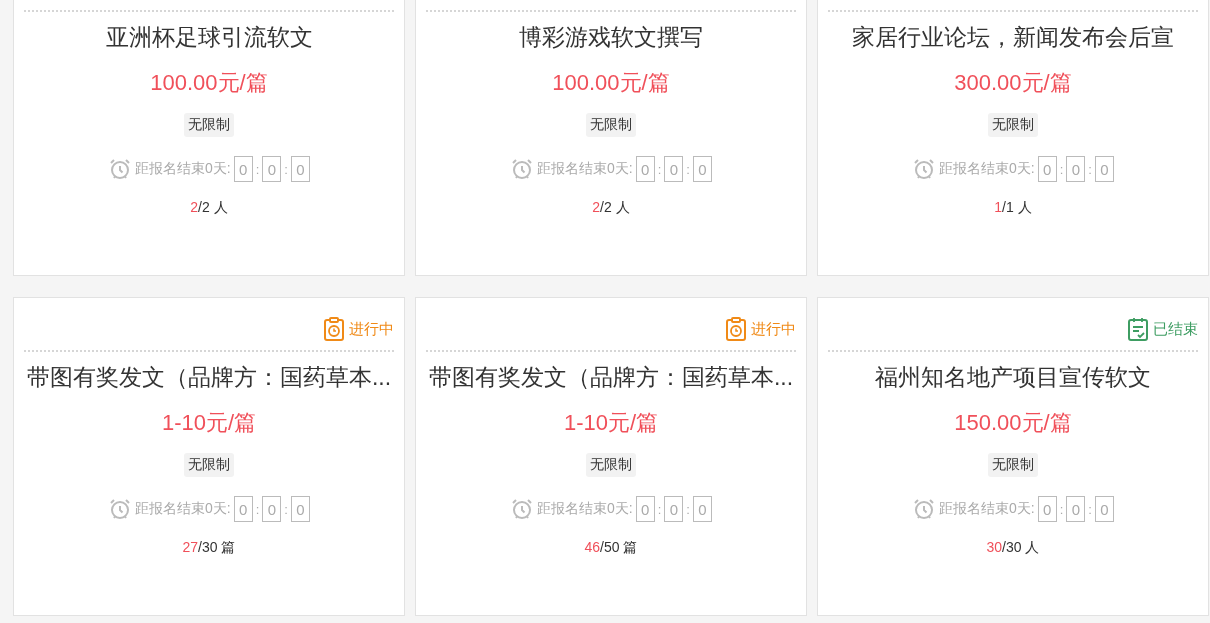 The image size is (1210, 623). I want to click on task-price: 150.00元/篇, so click(1013, 423).